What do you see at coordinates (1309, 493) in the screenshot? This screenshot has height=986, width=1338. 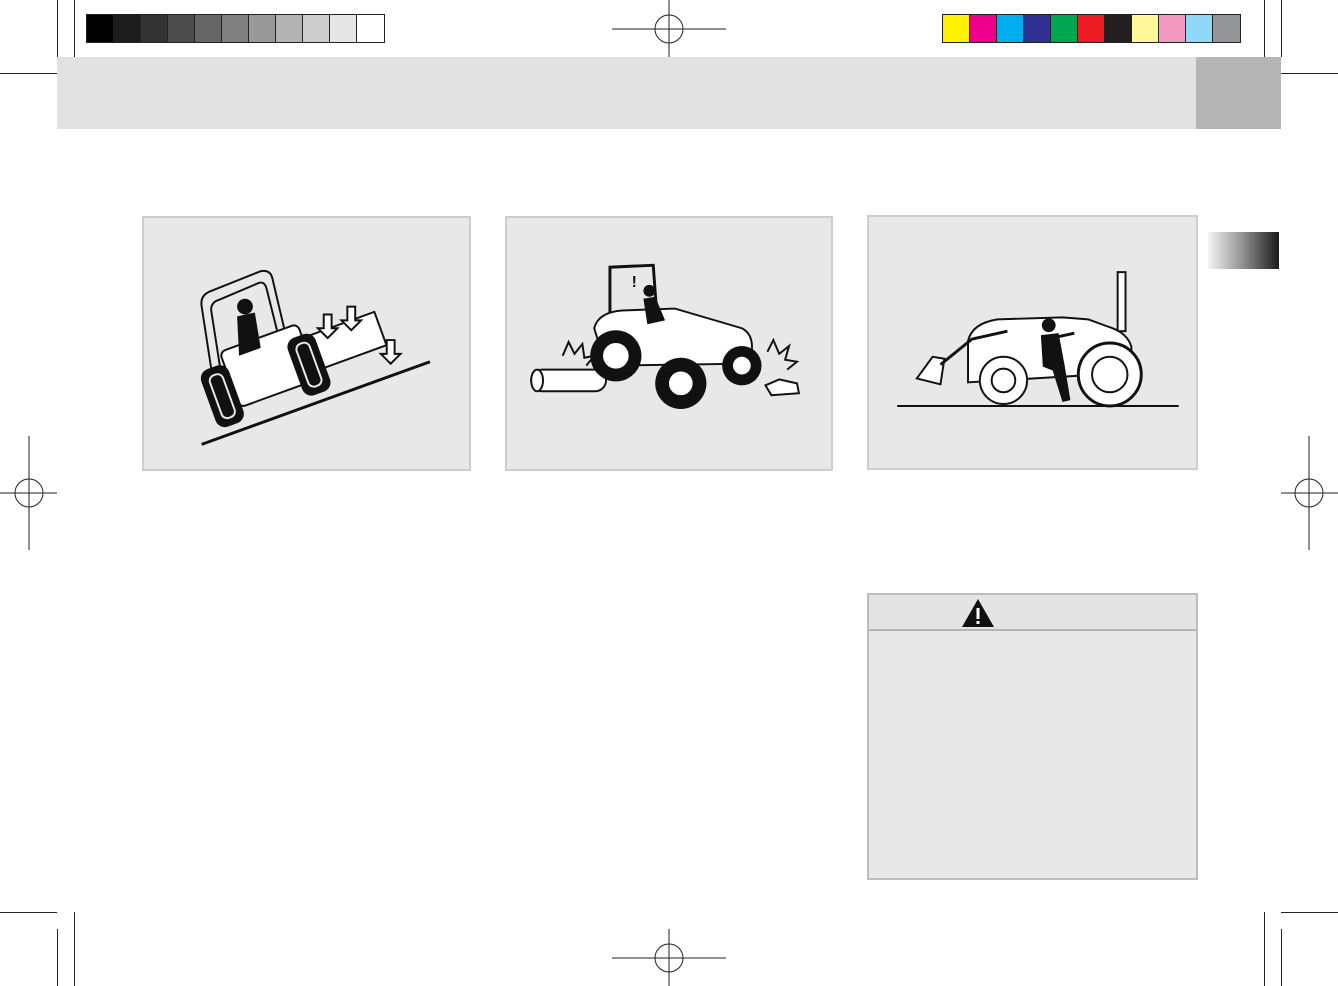 I see `registration-mark-right` at bounding box center [1309, 493].